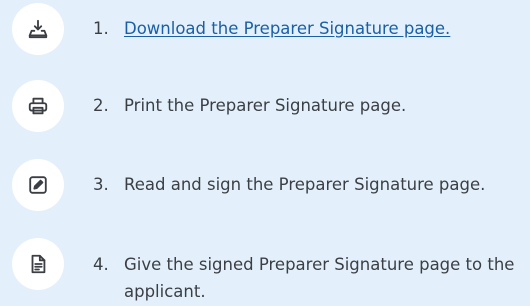  I want to click on step-text: Download the Preparer Signature page., so click(324, 28).